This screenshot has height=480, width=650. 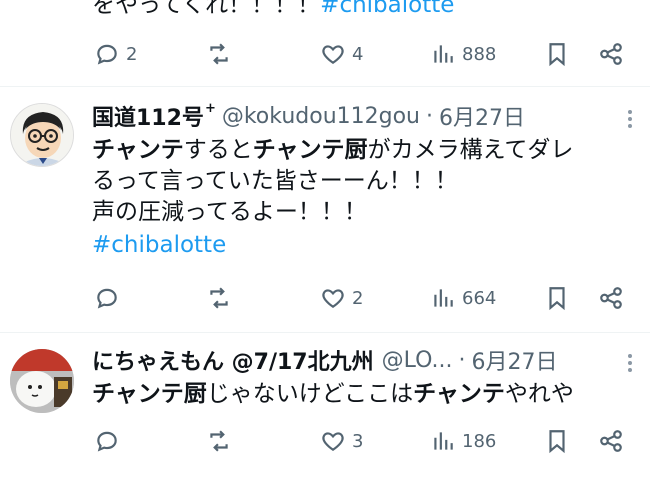 I want to click on cartoon-face-avatar-image, so click(x=42, y=135).